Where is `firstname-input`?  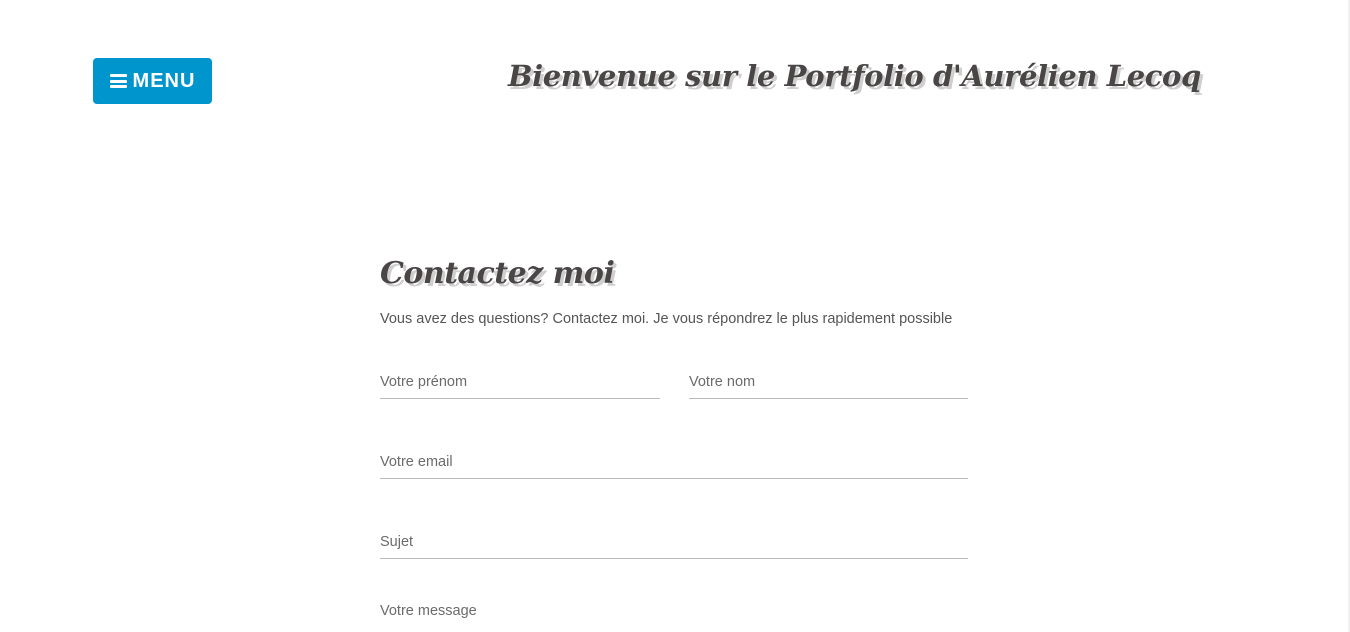 firstname-input is located at coordinates (520, 382).